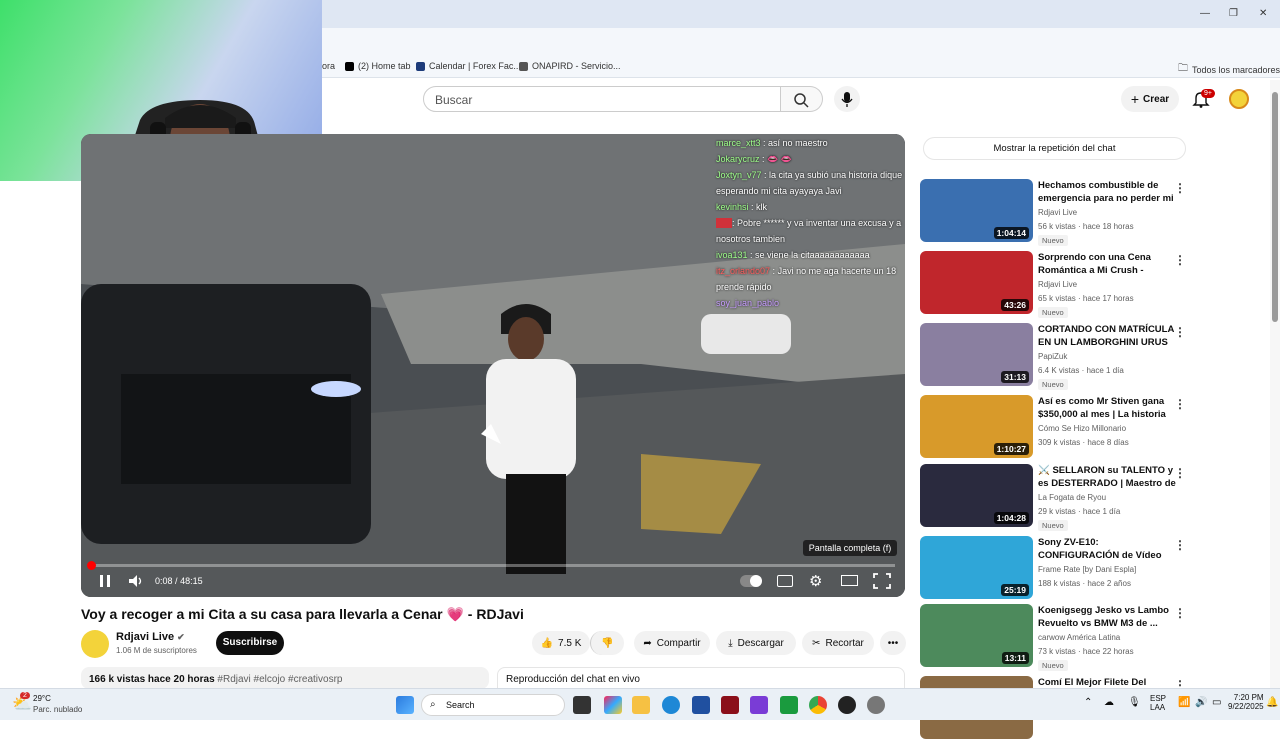 Image resolution: width=1280 pixels, height=740 pixels. Describe the element at coordinates (1246, 702) in the screenshot. I see `clock: 7:20 PM 9/22/2025` at that location.